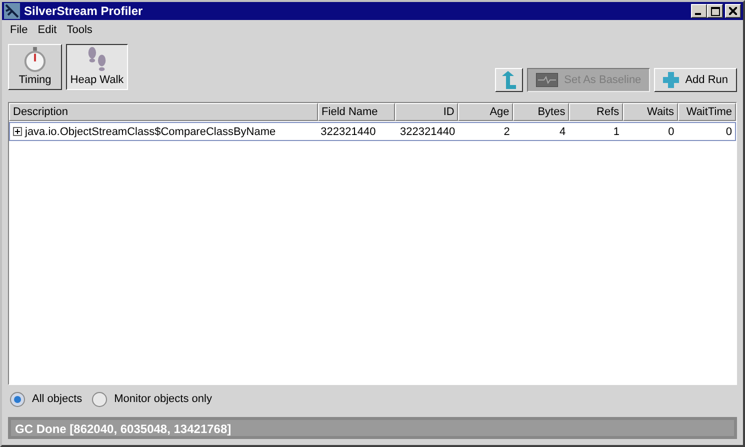 Image resolution: width=745 pixels, height=447 pixels. Describe the element at coordinates (426, 112) in the screenshot. I see `column-header: ID` at that location.